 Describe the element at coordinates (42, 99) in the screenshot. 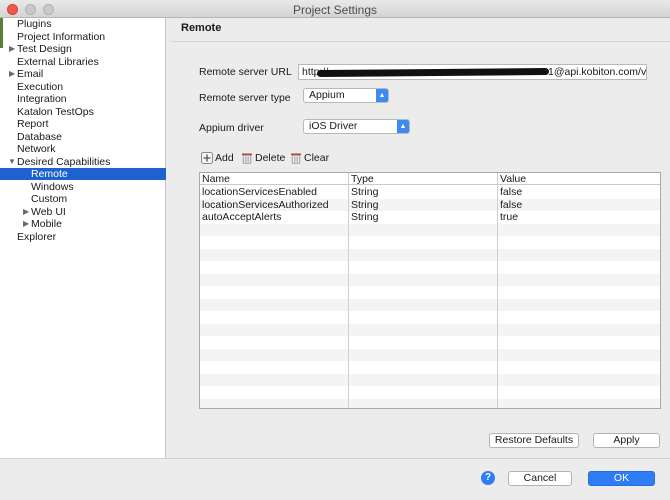

I see `tree-item-label: Integration` at that location.